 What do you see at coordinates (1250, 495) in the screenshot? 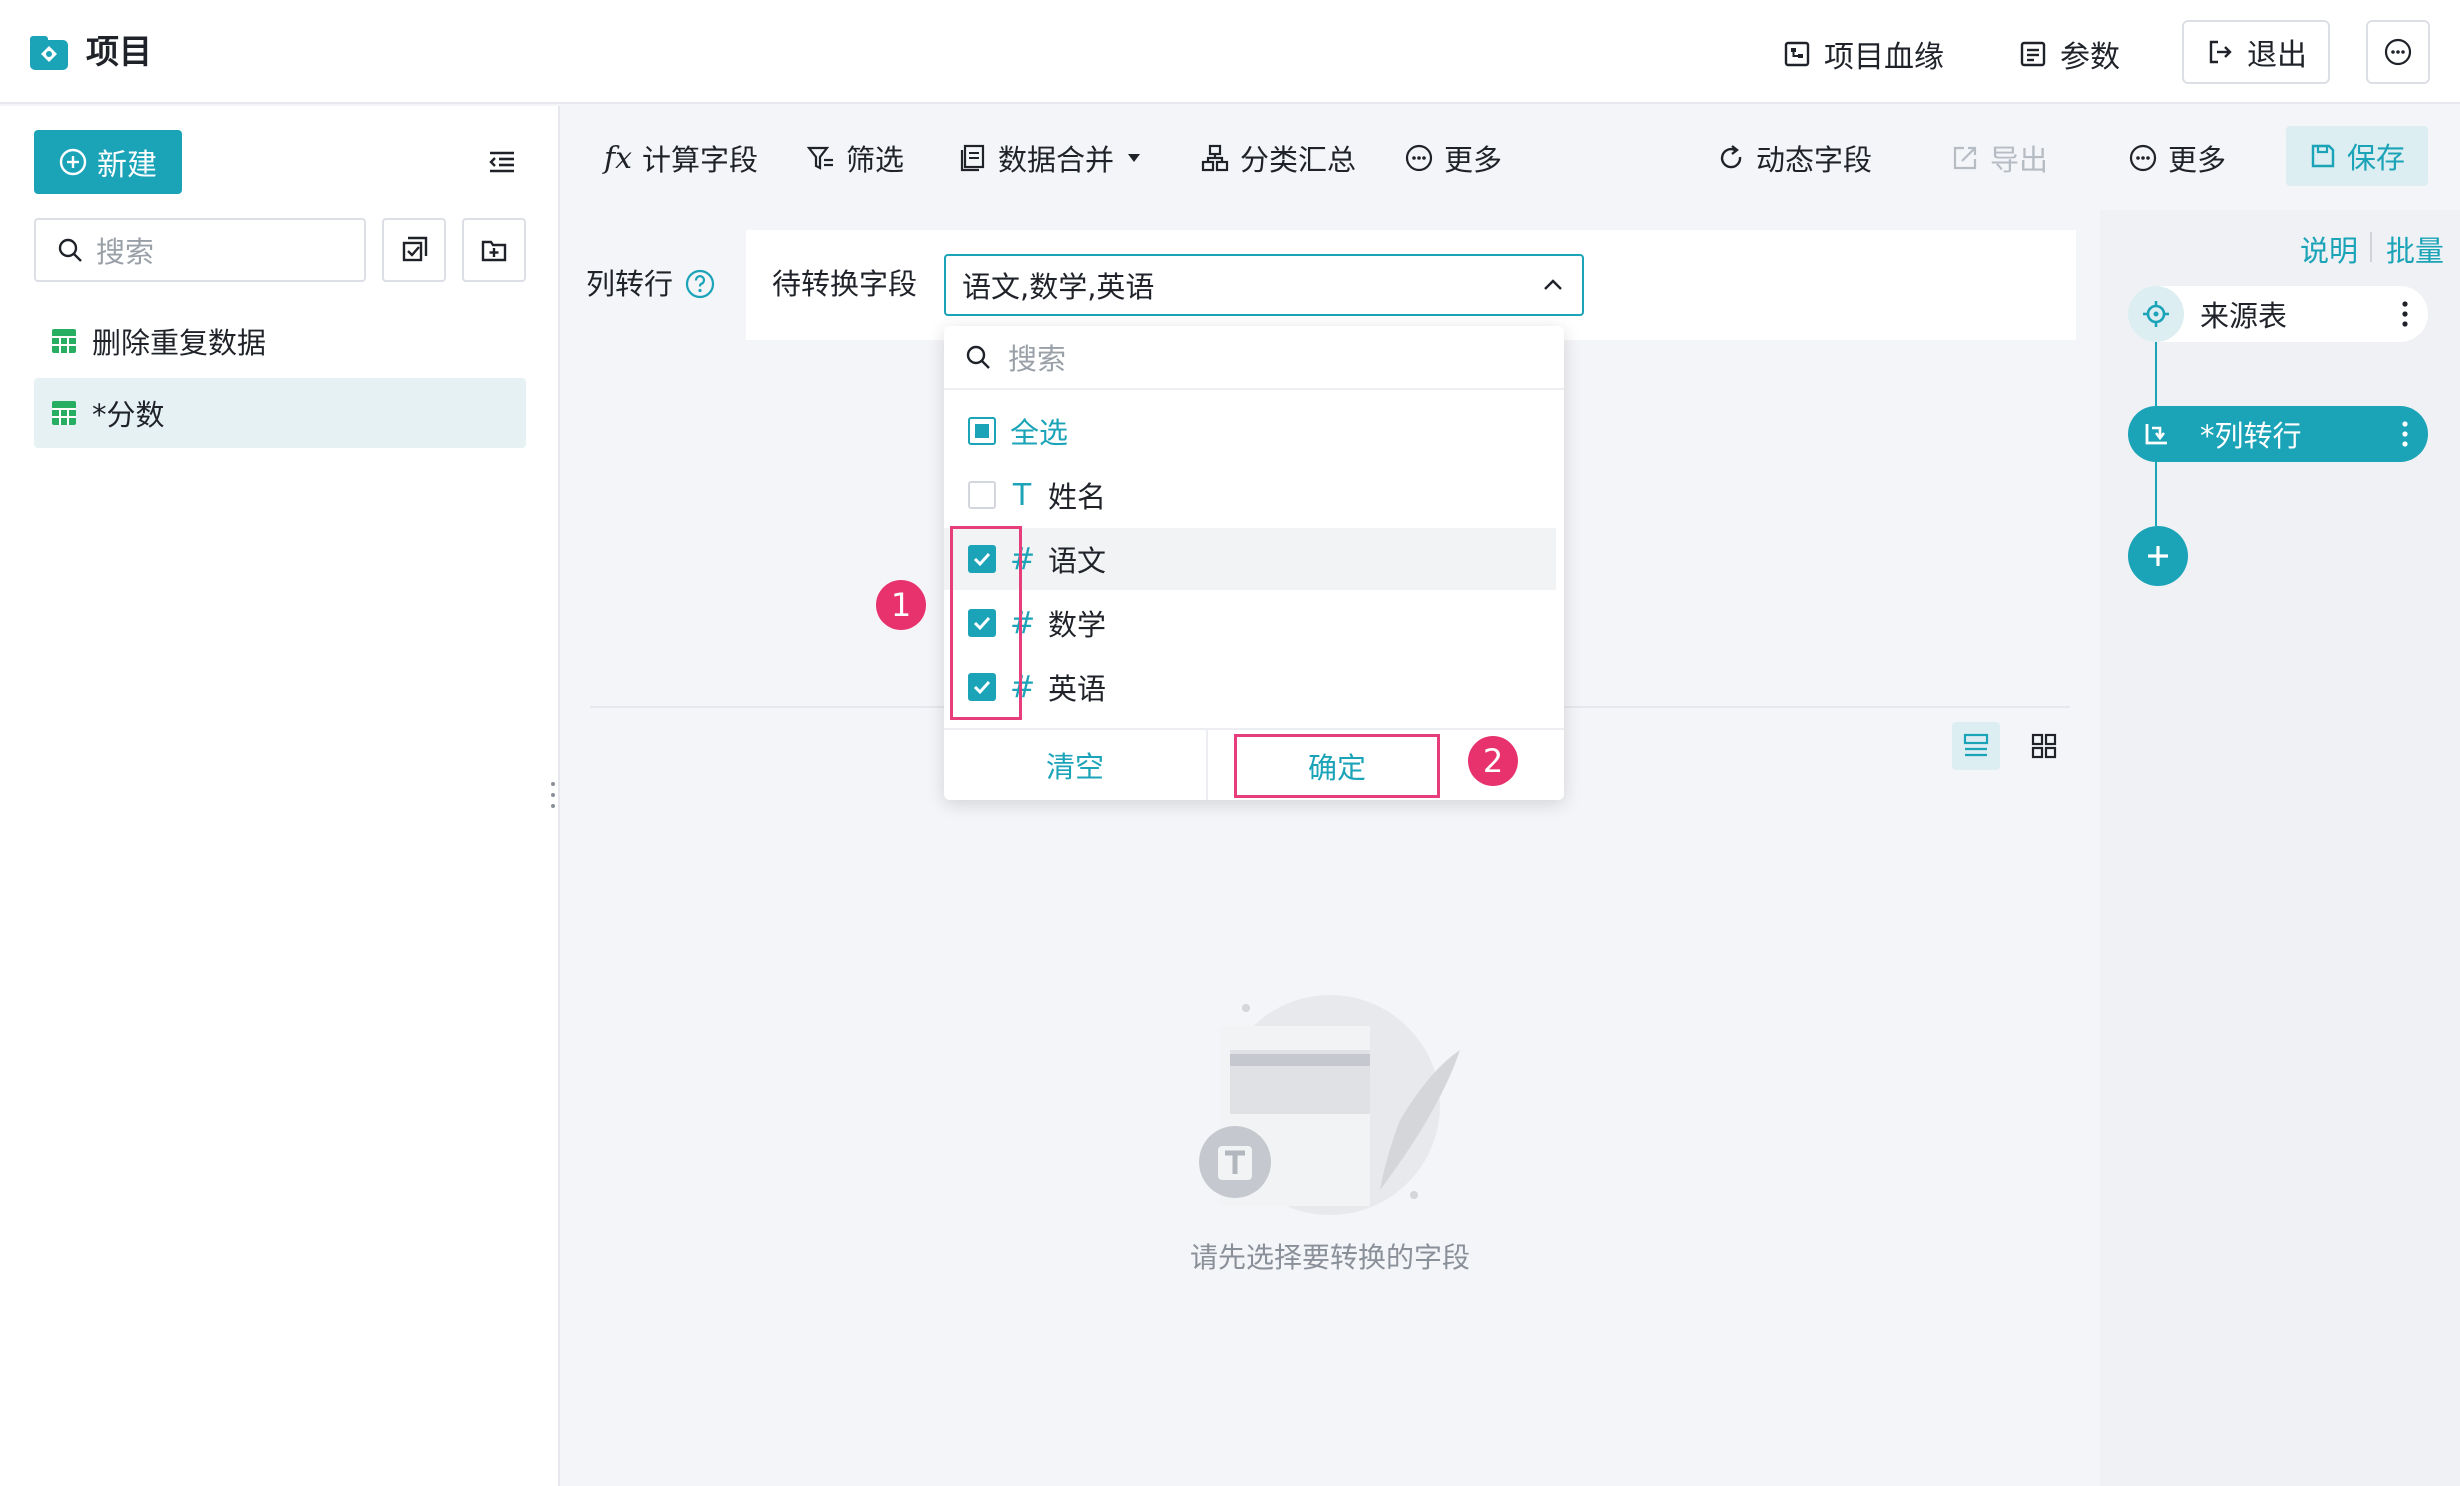
I see `dropdown-option-name: T 姓名` at bounding box center [1250, 495].